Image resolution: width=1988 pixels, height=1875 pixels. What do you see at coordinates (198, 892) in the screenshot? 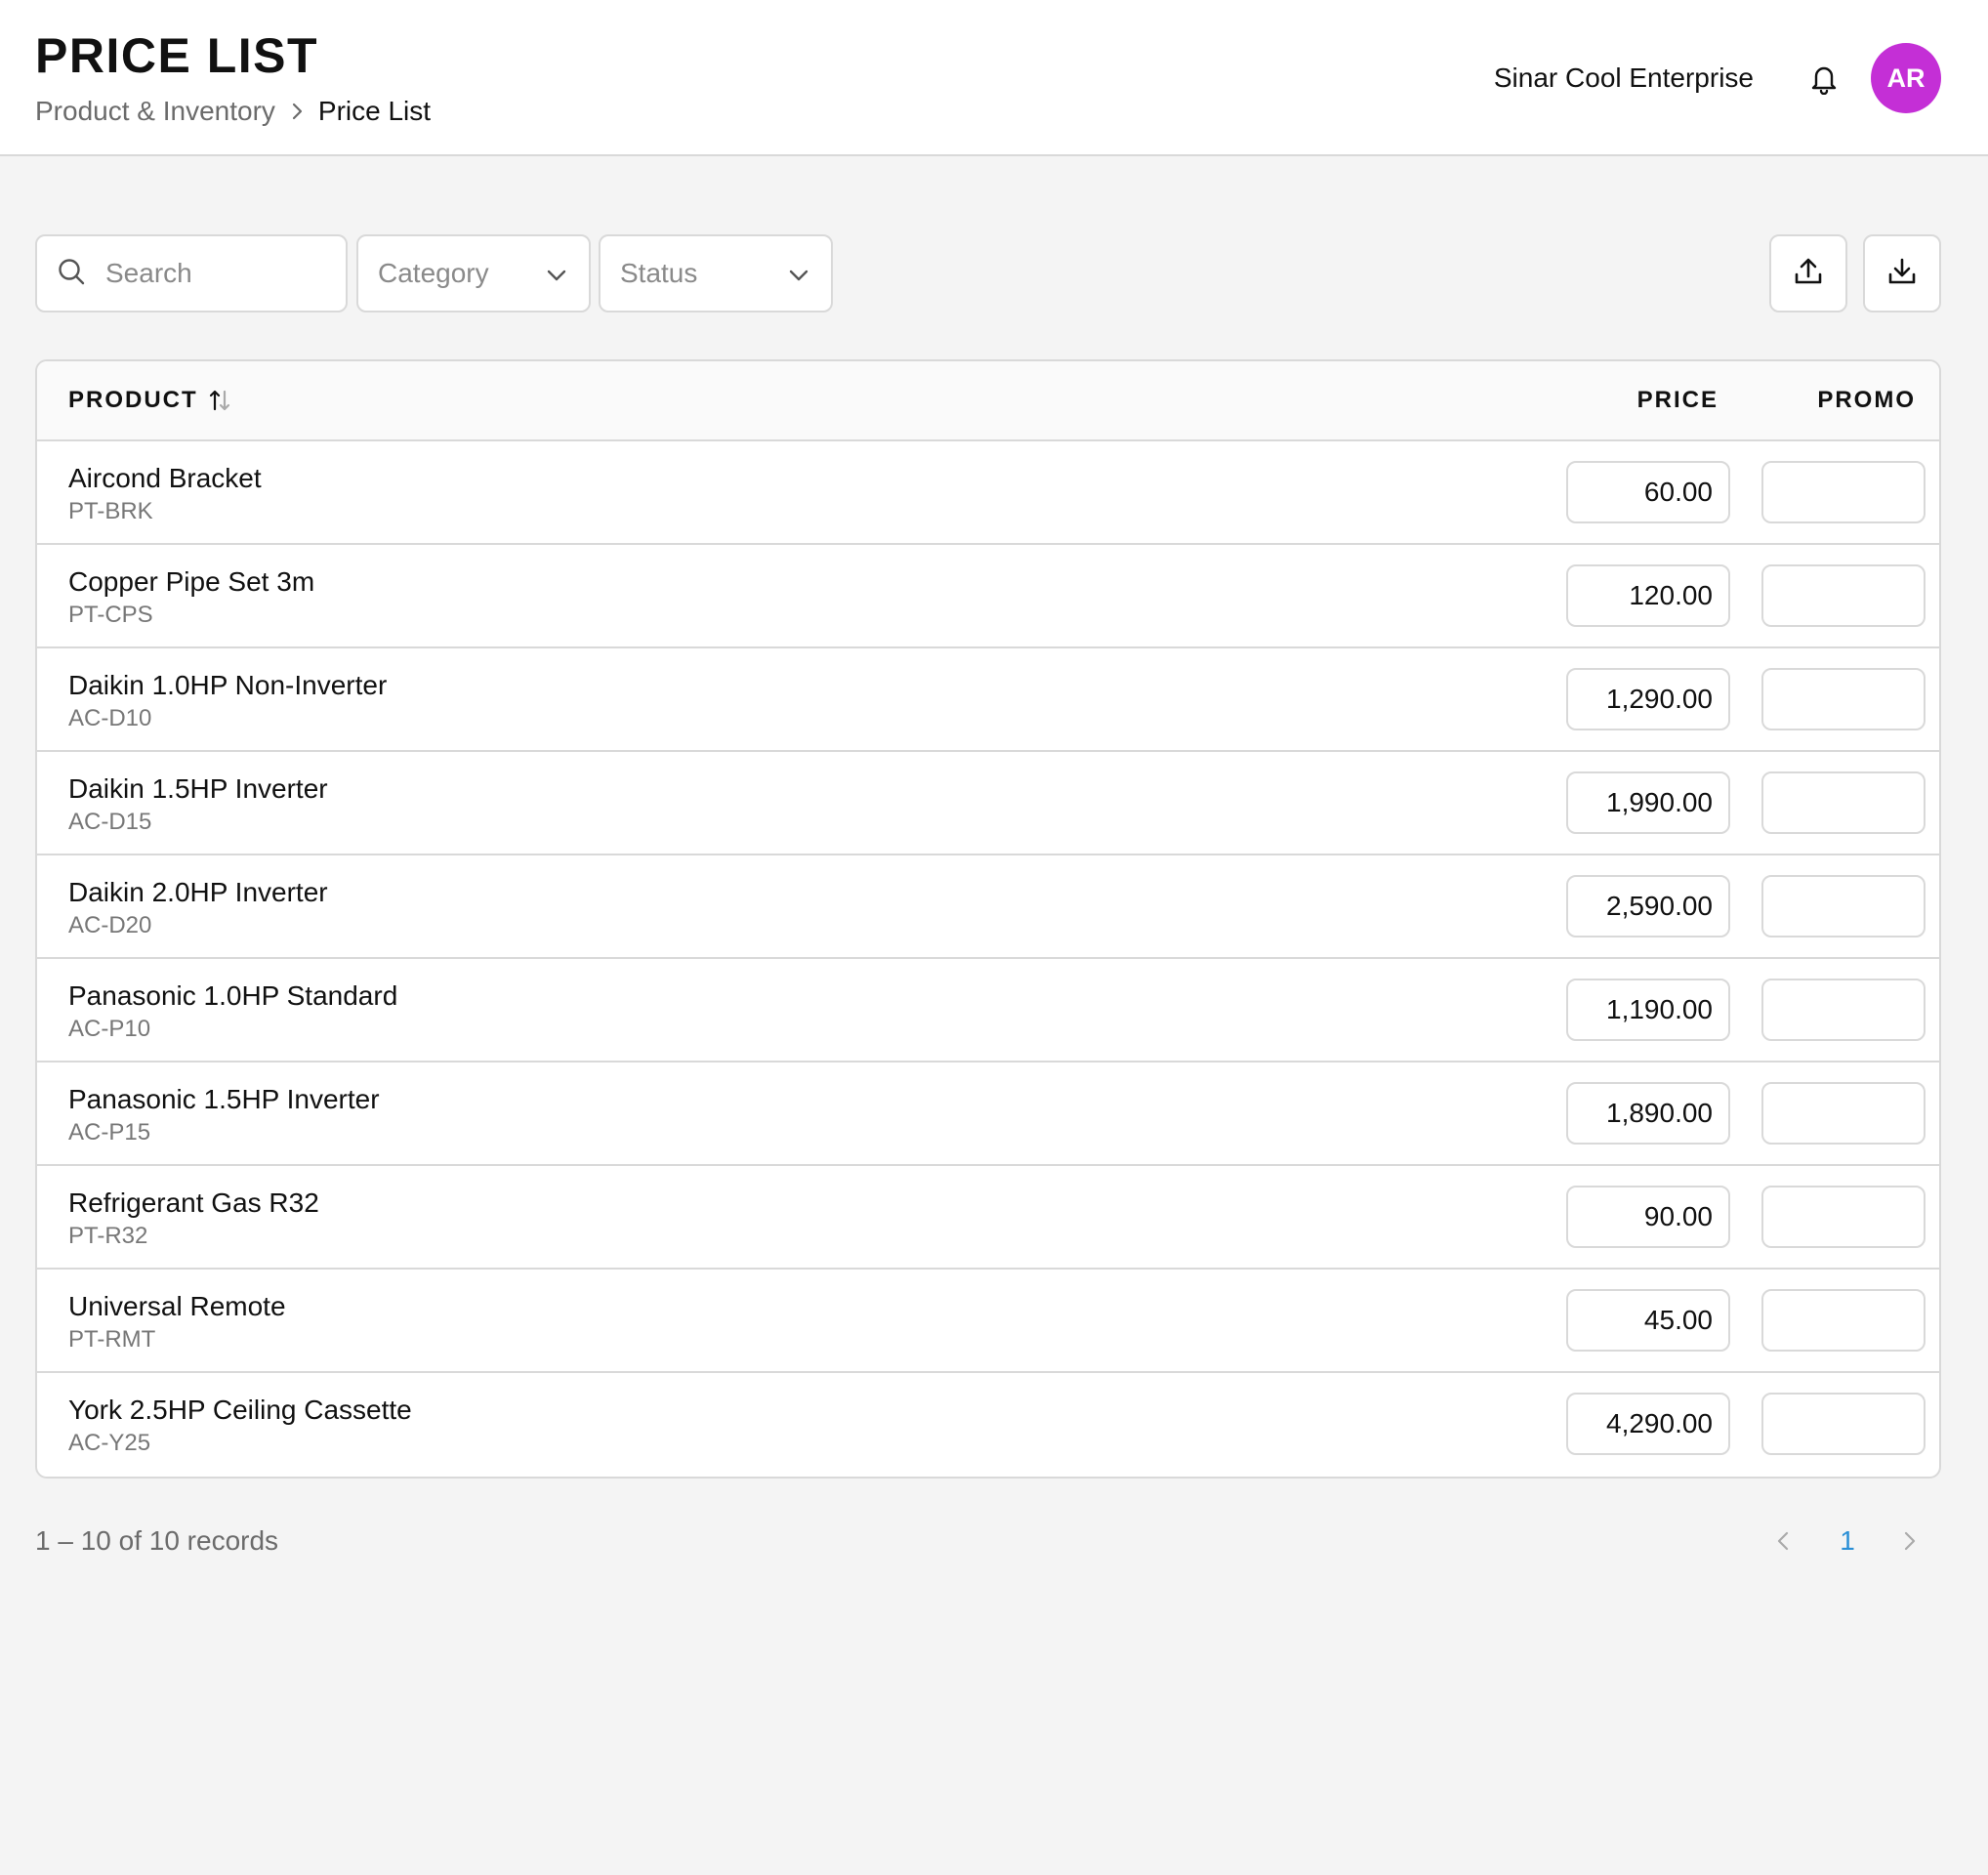
I see `product-name: Daikin 2.0HP Inverter` at bounding box center [198, 892].